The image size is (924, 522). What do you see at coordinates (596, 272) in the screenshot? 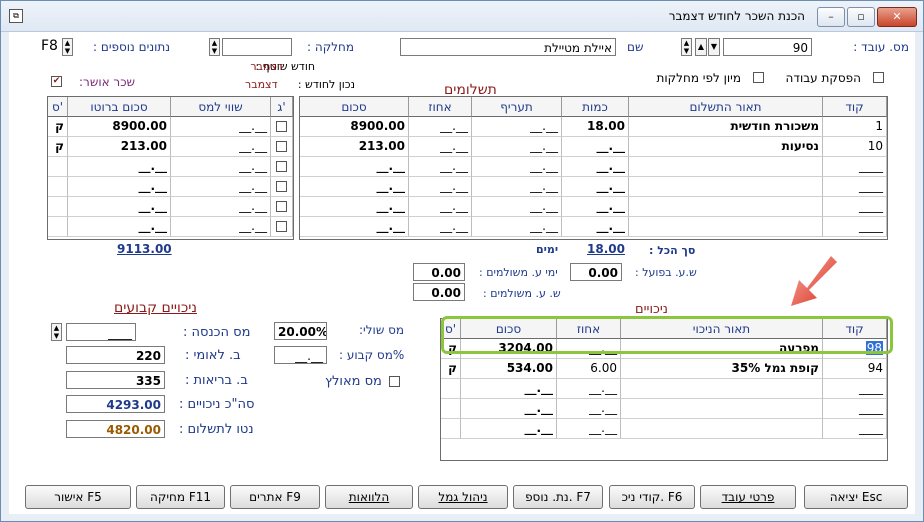
I see `actual-hours-field: 0.00` at bounding box center [596, 272].